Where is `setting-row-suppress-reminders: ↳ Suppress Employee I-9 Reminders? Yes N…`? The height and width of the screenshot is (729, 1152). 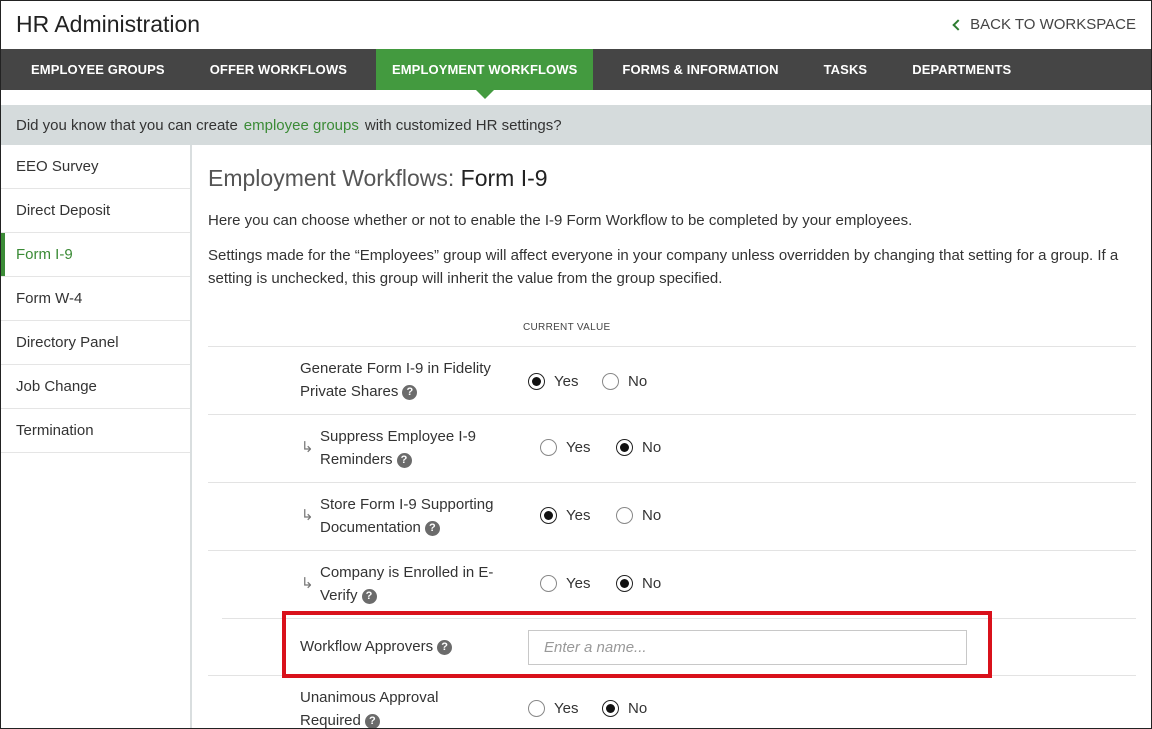
setting-row-suppress-reminders: ↳ Suppress Employee I-9 Reminders? Yes N… is located at coordinates (672, 448).